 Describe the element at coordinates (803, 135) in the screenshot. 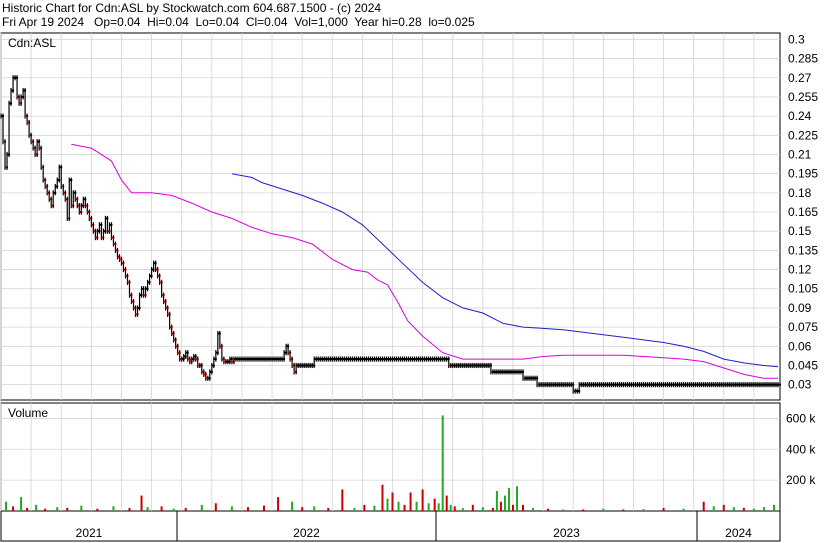

I see `price-tick-label: 0.225` at that location.